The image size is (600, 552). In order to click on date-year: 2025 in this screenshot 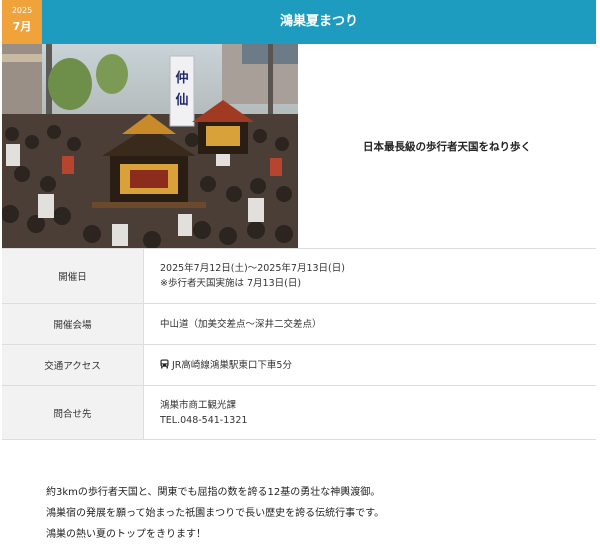, I will do `click(22, 10)`.